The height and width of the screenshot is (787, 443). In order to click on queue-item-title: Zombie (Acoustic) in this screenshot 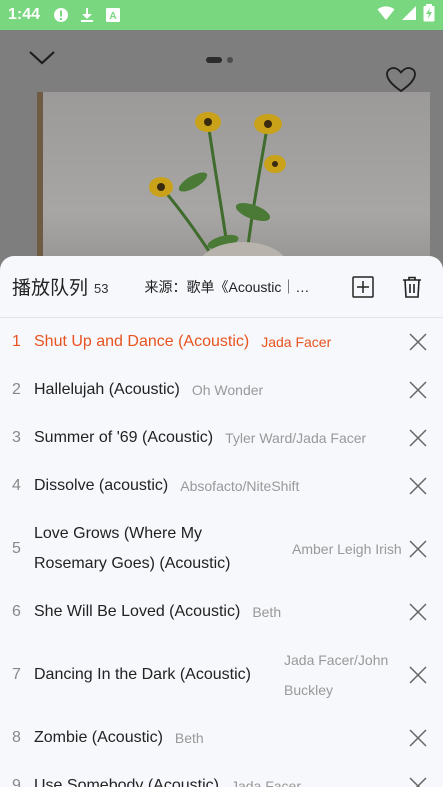, I will do `click(98, 737)`.